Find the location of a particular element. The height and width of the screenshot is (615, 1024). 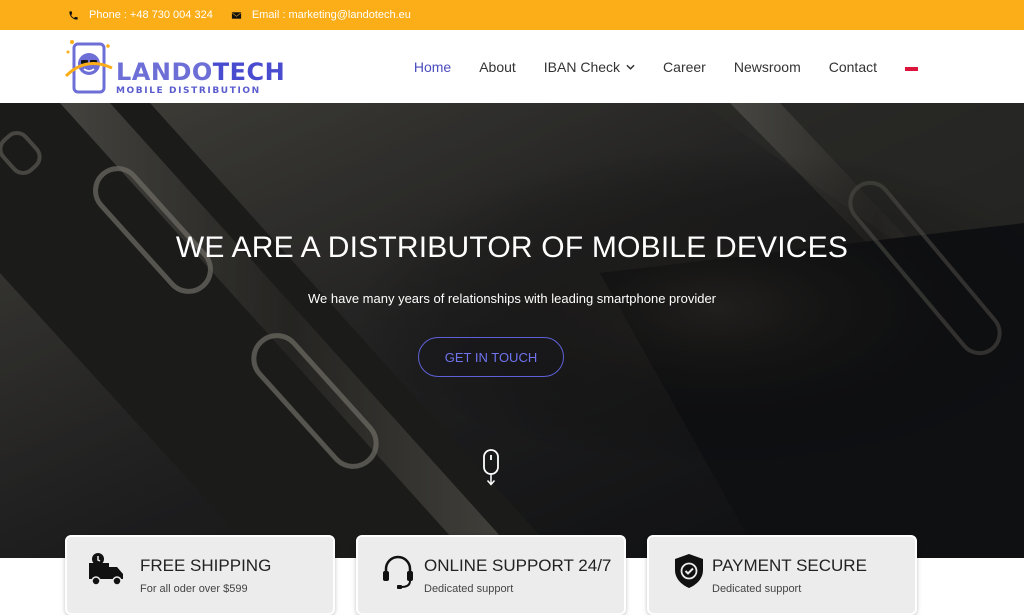

headset-icon is located at coordinates (398, 572).